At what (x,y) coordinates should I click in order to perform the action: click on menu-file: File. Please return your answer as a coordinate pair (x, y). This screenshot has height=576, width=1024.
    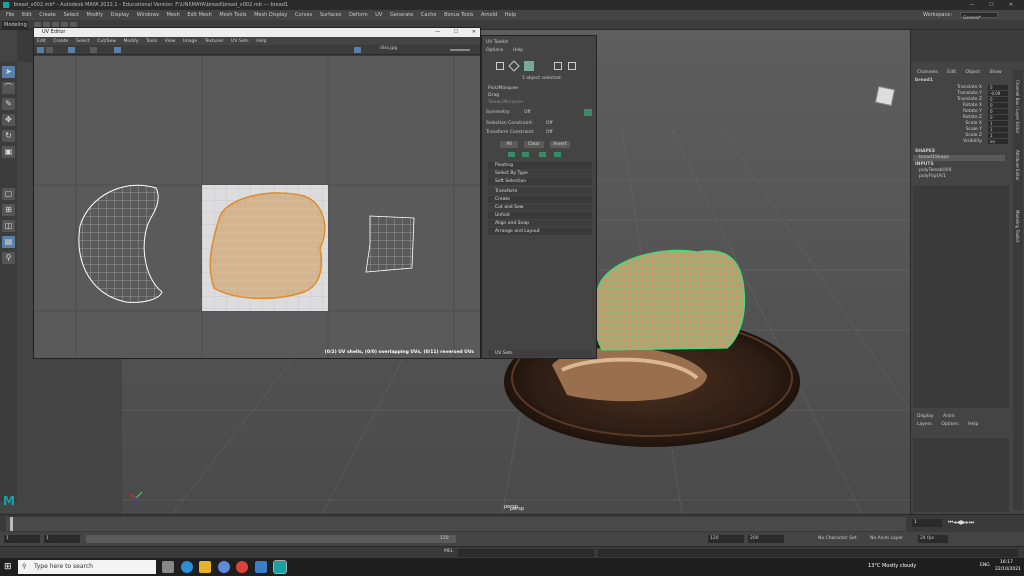
    Looking at the image, I should click on (10, 15).